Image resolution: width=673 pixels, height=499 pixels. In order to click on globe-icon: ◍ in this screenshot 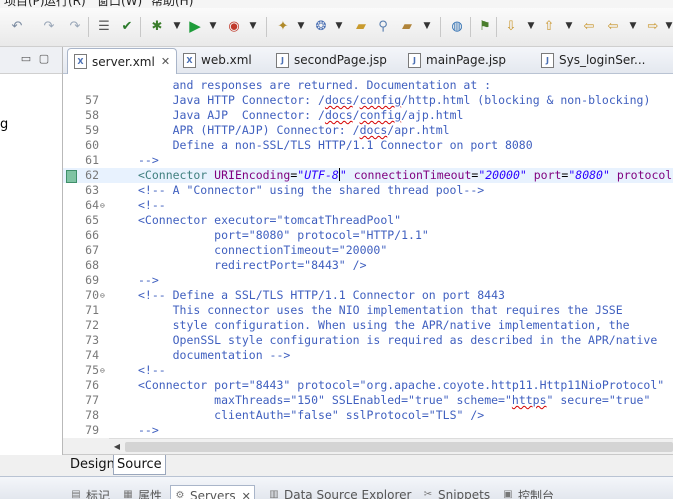, I will do `click(457, 26)`.